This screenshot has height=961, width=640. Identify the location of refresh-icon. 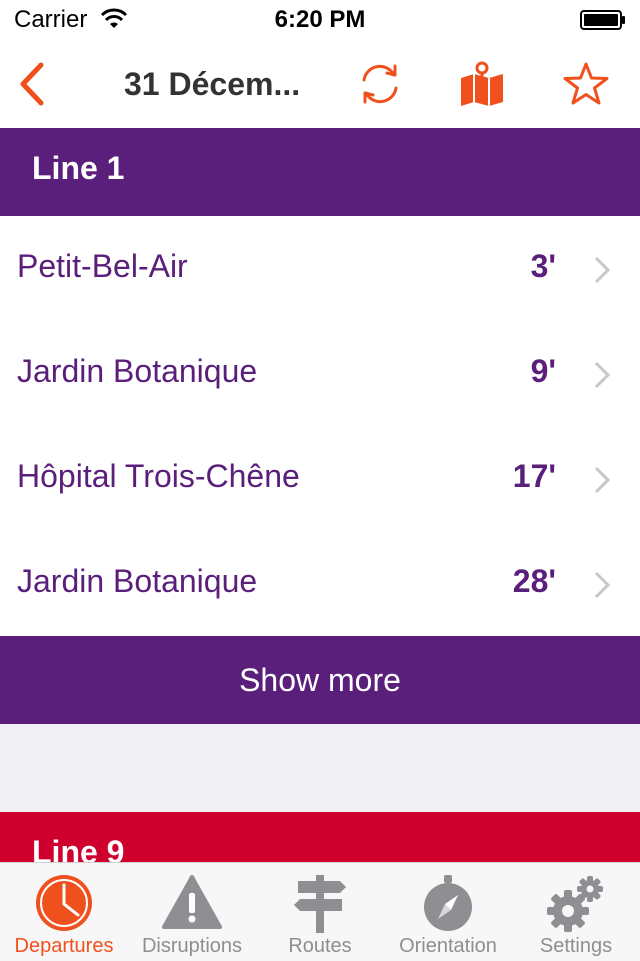
(380, 84).